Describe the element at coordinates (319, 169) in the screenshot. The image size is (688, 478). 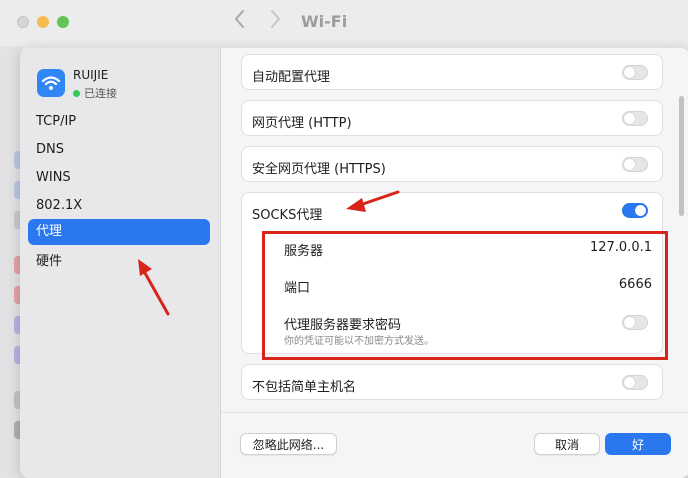
I see `https-proxy-label: 安全网页代理 (HTTPS)` at that location.